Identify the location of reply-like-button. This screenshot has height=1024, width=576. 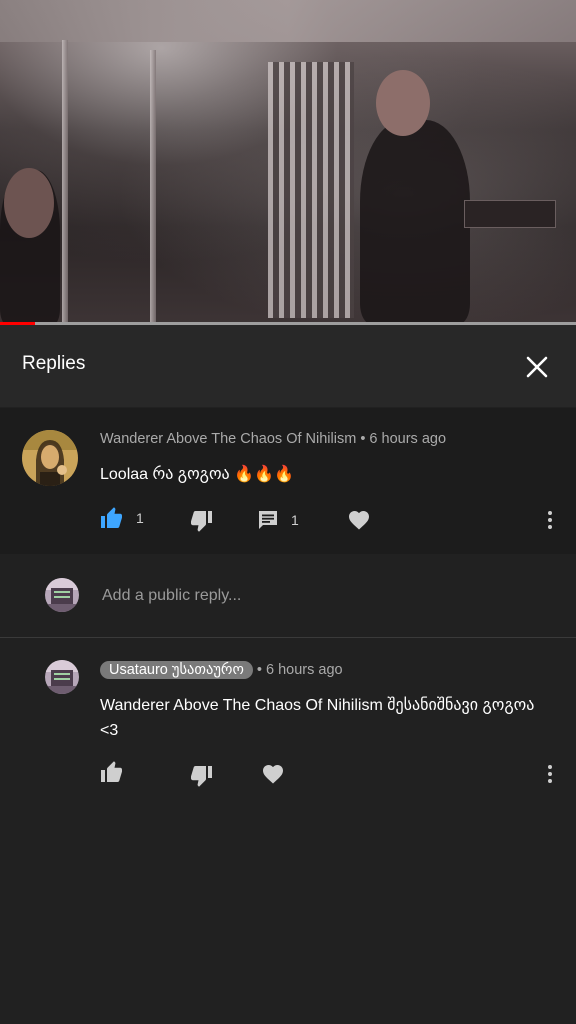
(112, 772).